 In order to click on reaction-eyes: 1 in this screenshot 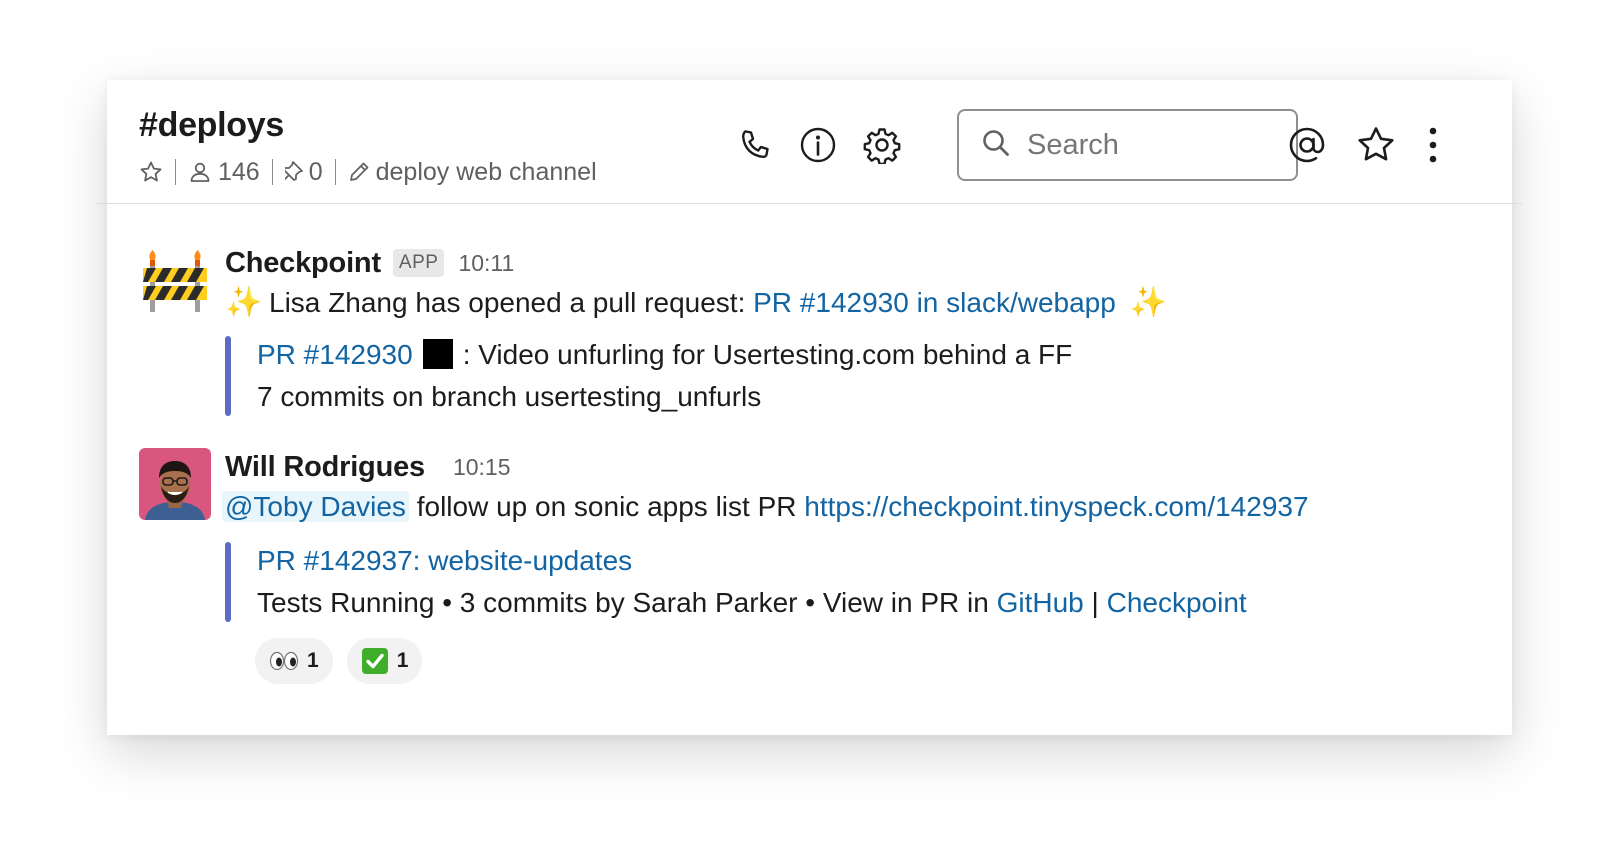, I will do `click(294, 661)`.